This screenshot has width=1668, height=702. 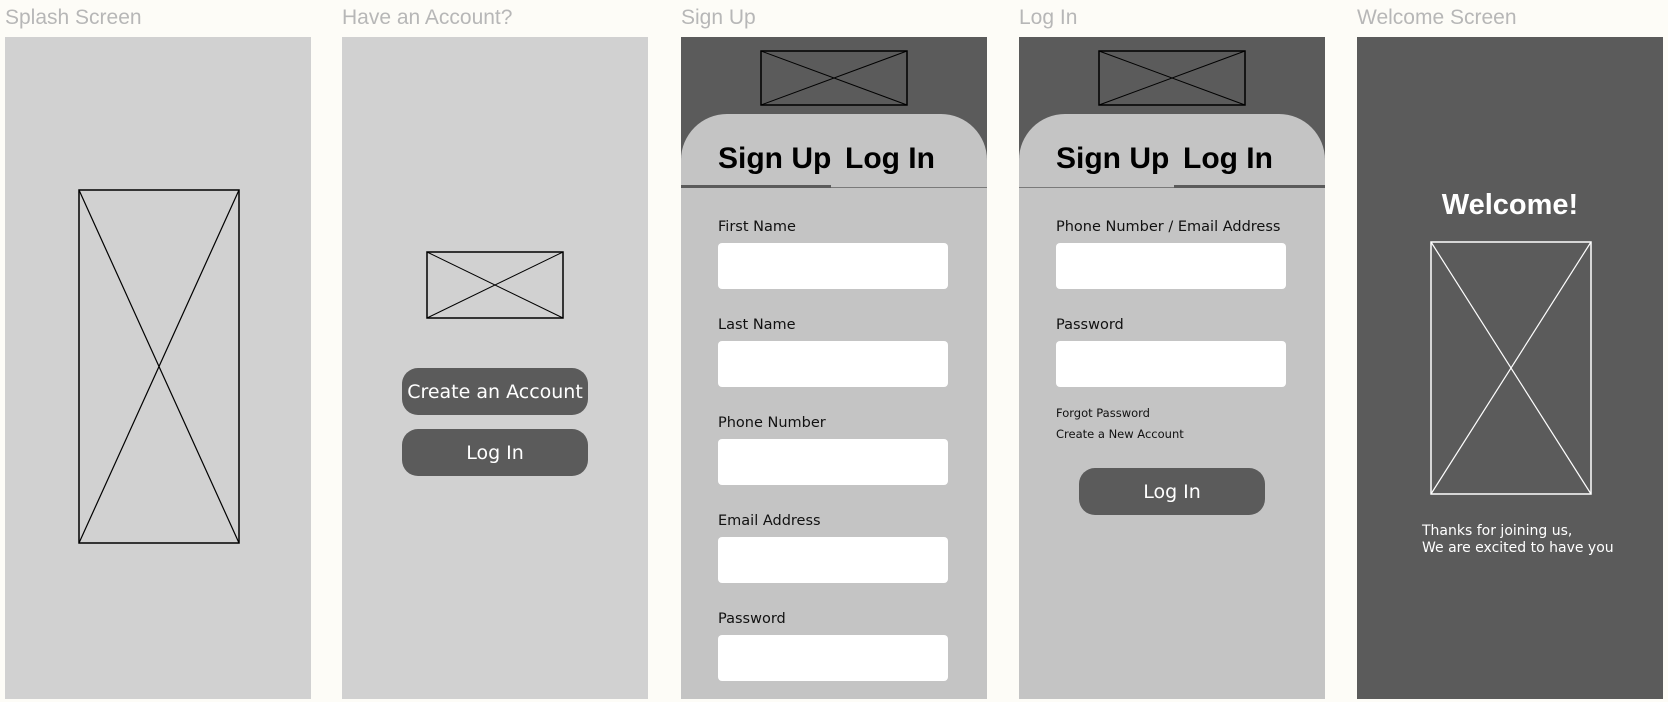 What do you see at coordinates (1168, 227) in the screenshot?
I see `phone-email-label: Phone Number / Email Address` at bounding box center [1168, 227].